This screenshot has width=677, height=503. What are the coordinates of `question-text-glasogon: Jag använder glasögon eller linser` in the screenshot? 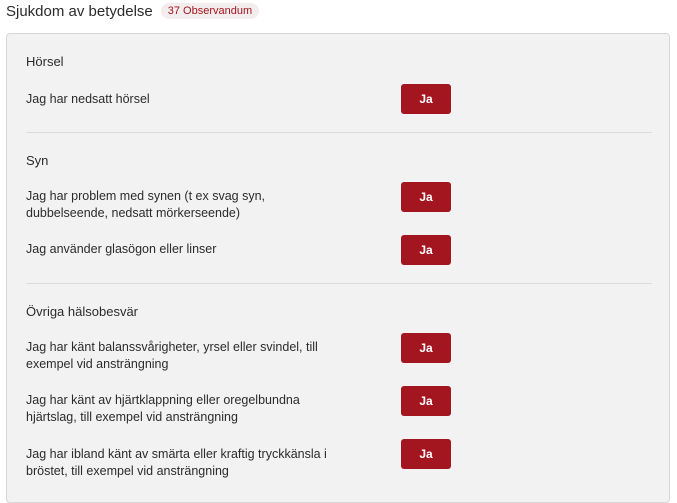 It's located at (121, 249).